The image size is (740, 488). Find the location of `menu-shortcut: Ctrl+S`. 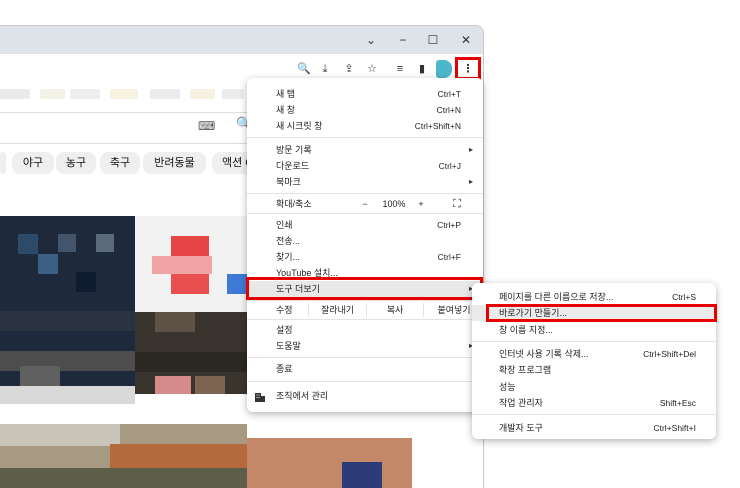

menu-shortcut: Ctrl+S is located at coordinates (684, 297).